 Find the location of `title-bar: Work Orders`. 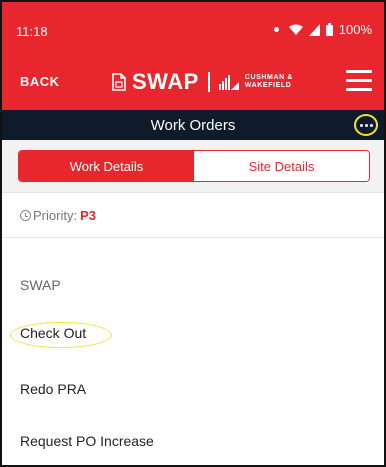

title-bar: Work Orders is located at coordinates (193, 125).